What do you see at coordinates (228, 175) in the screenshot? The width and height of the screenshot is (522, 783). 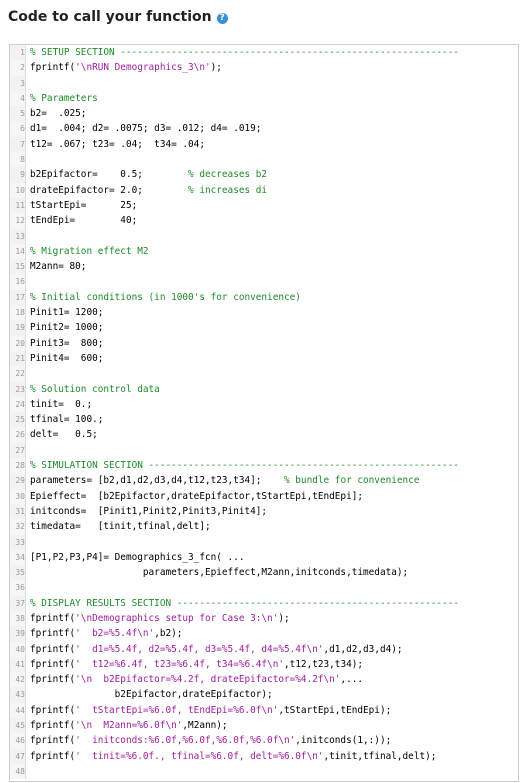 I see `code-comment: % decreases b2` at bounding box center [228, 175].